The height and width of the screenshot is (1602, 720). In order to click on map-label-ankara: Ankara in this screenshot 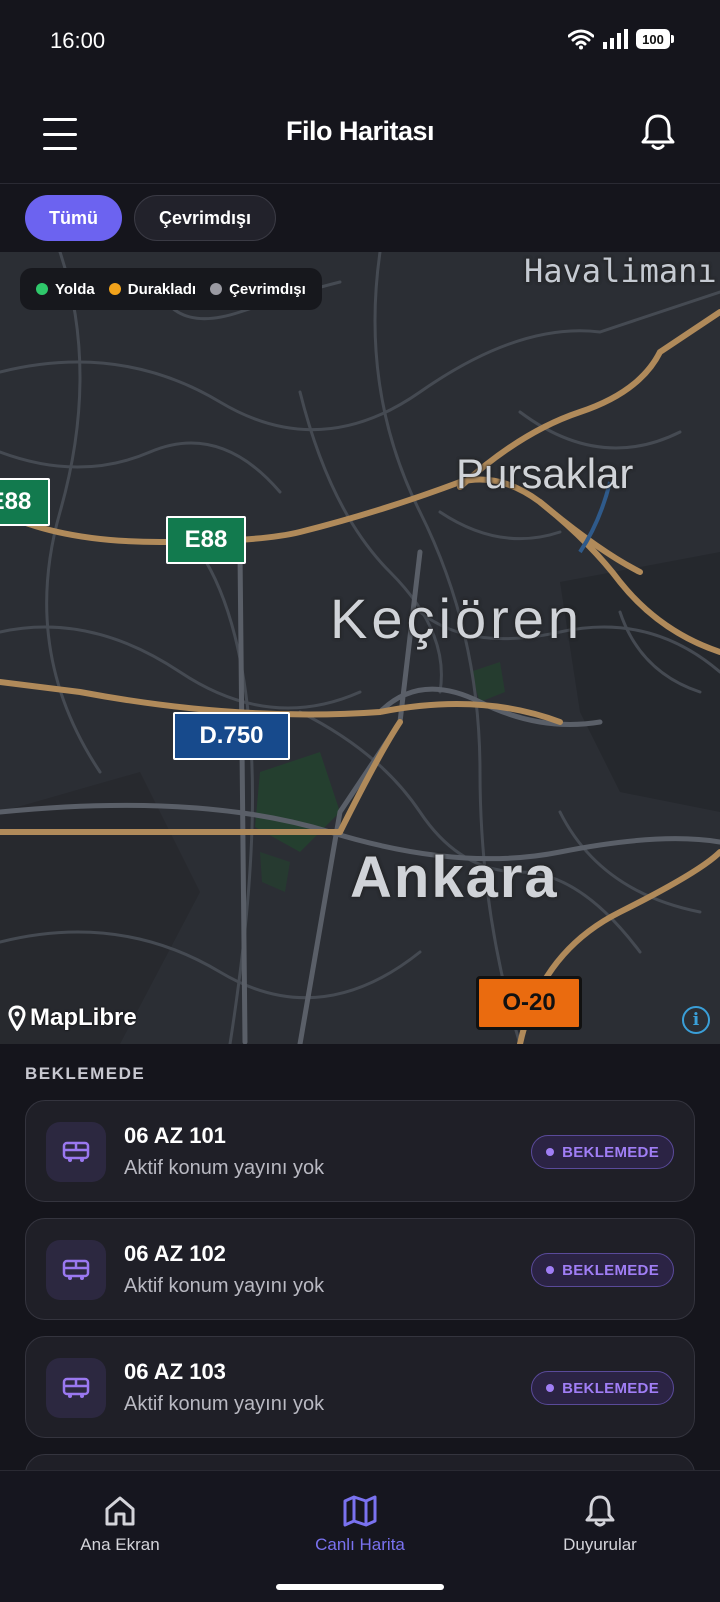, I will do `click(454, 877)`.